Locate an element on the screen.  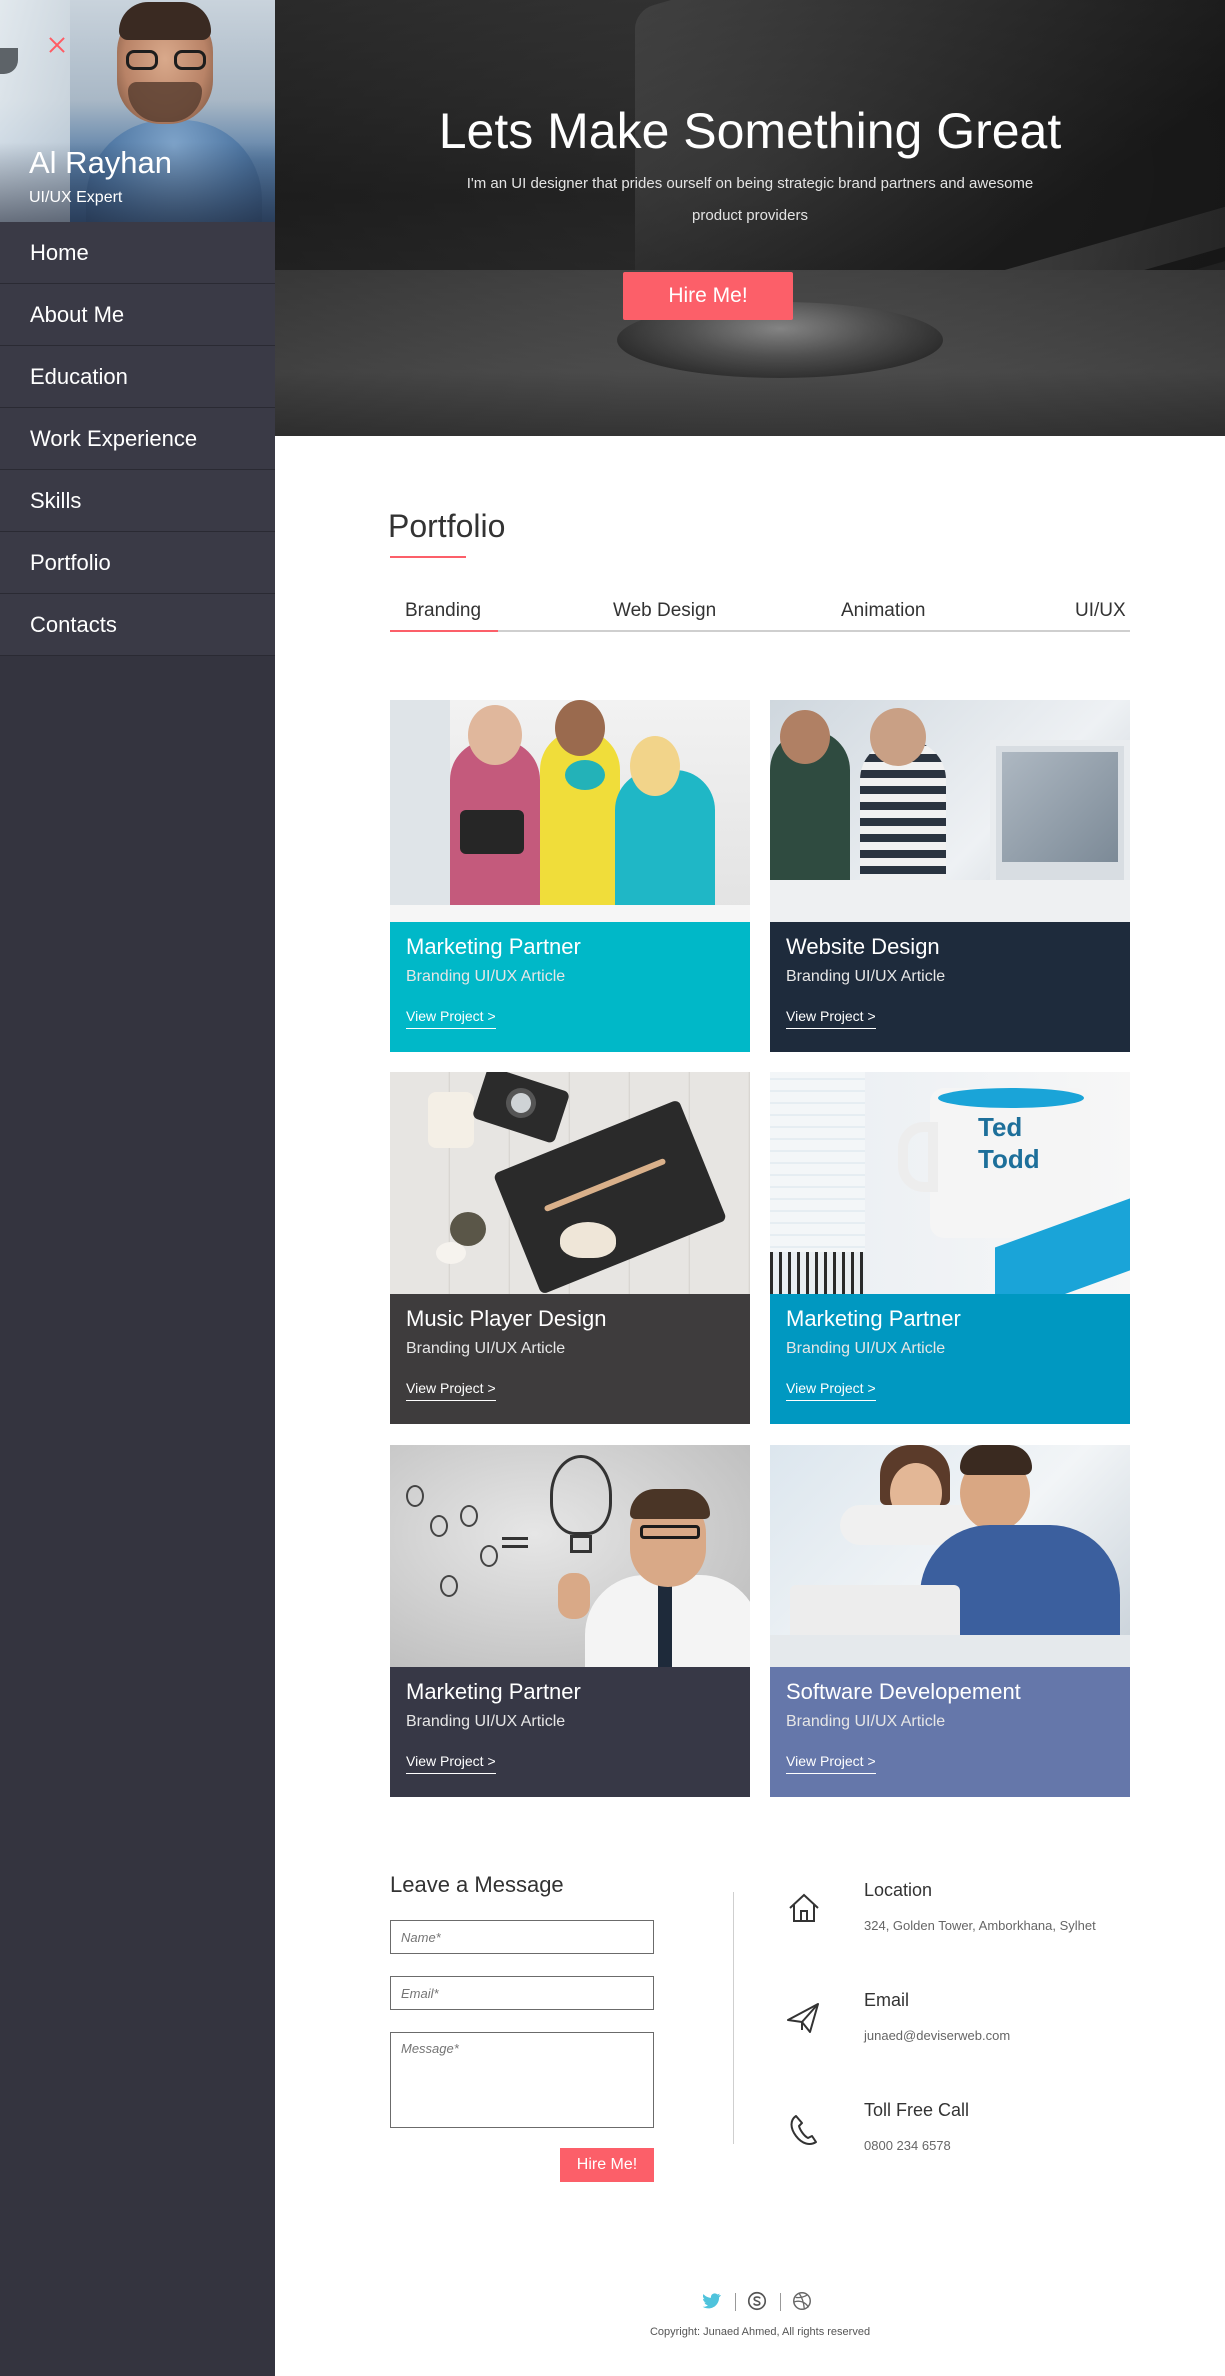
card-image-notebook-camera is located at coordinates (570, 1183).